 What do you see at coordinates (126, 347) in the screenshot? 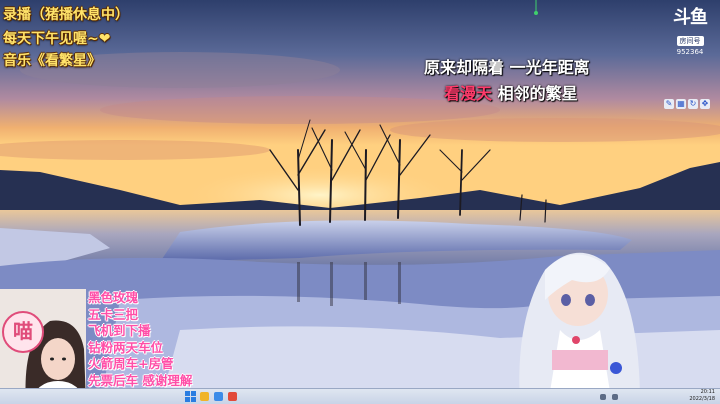
I see `gift-rule-item: 钻粉两天车位` at bounding box center [126, 347].